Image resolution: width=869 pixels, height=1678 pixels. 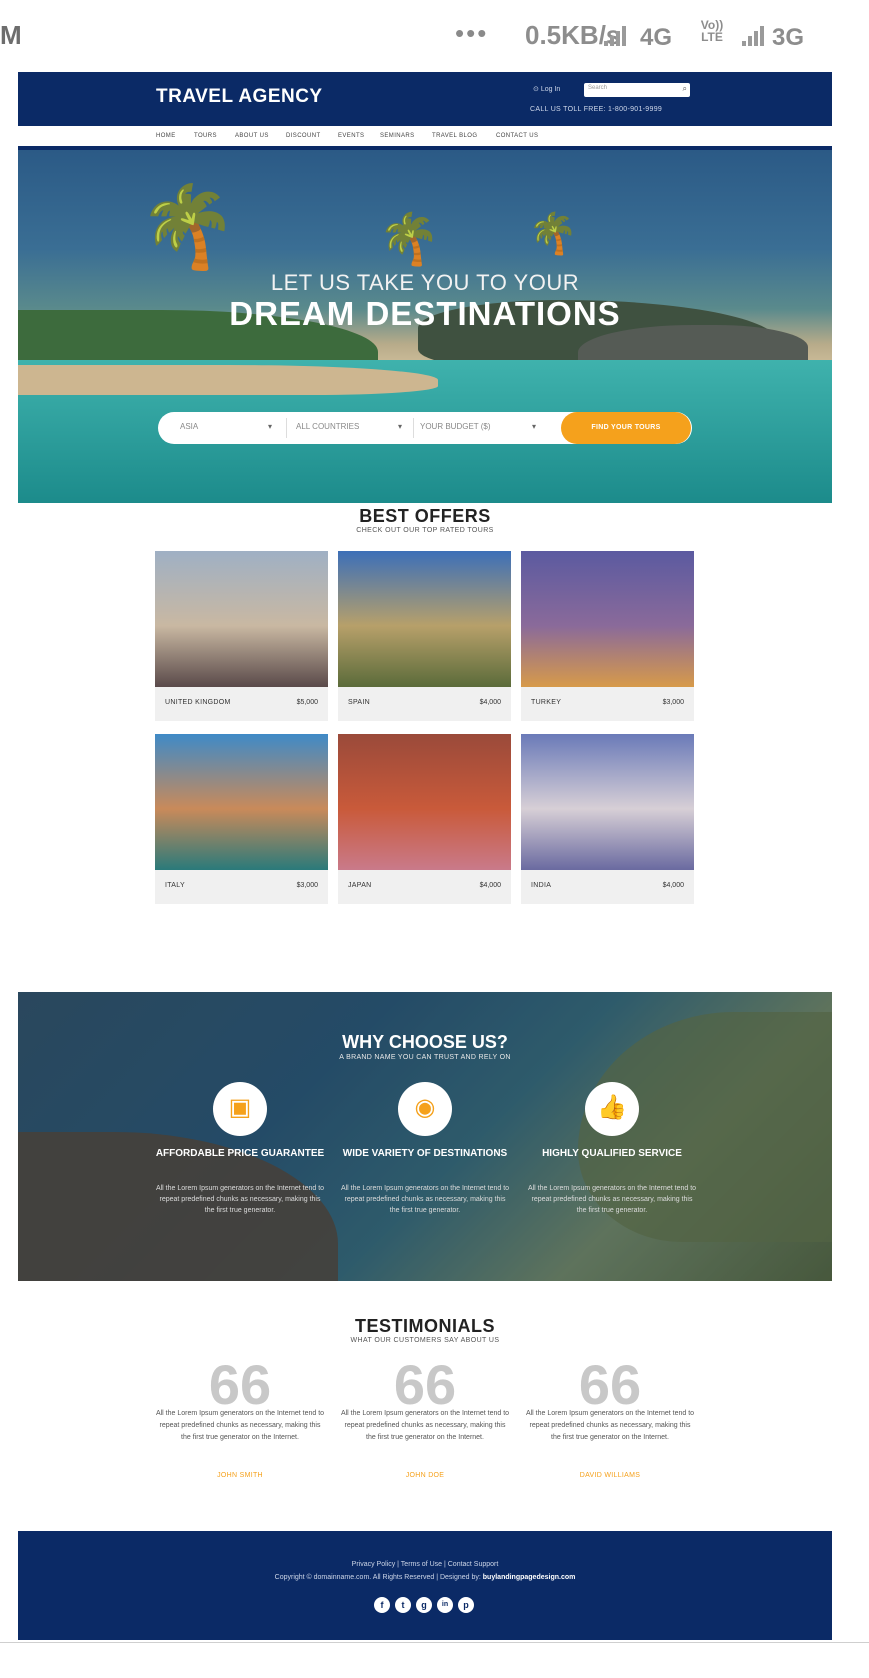 What do you see at coordinates (541, 885) in the screenshot?
I see `offer-destination: INDIA` at bounding box center [541, 885].